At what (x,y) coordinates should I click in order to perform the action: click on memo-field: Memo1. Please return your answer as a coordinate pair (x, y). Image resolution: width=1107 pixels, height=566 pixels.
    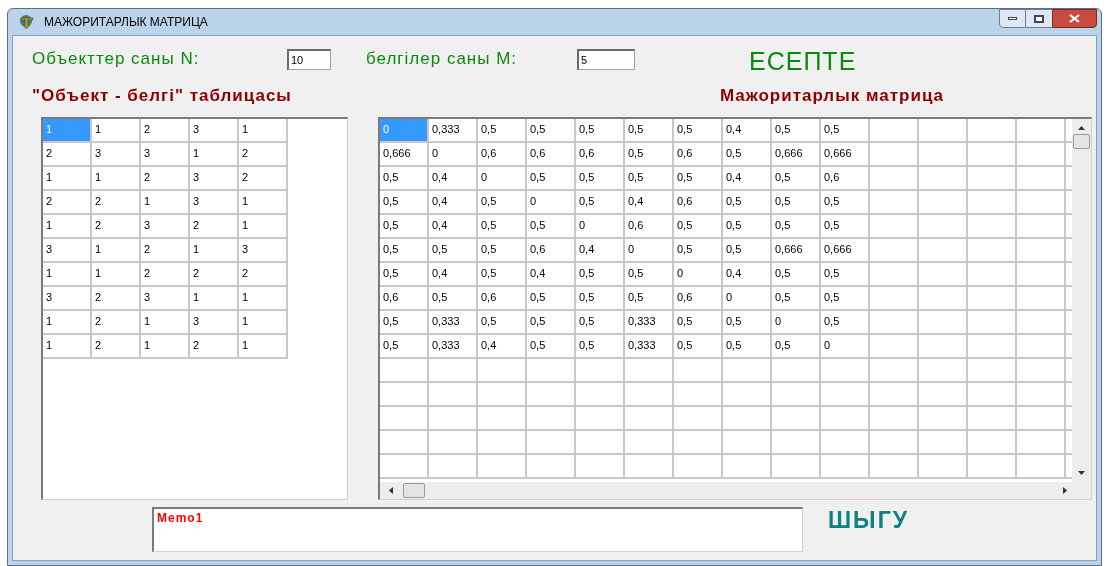
    Looking at the image, I should click on (477, 529).